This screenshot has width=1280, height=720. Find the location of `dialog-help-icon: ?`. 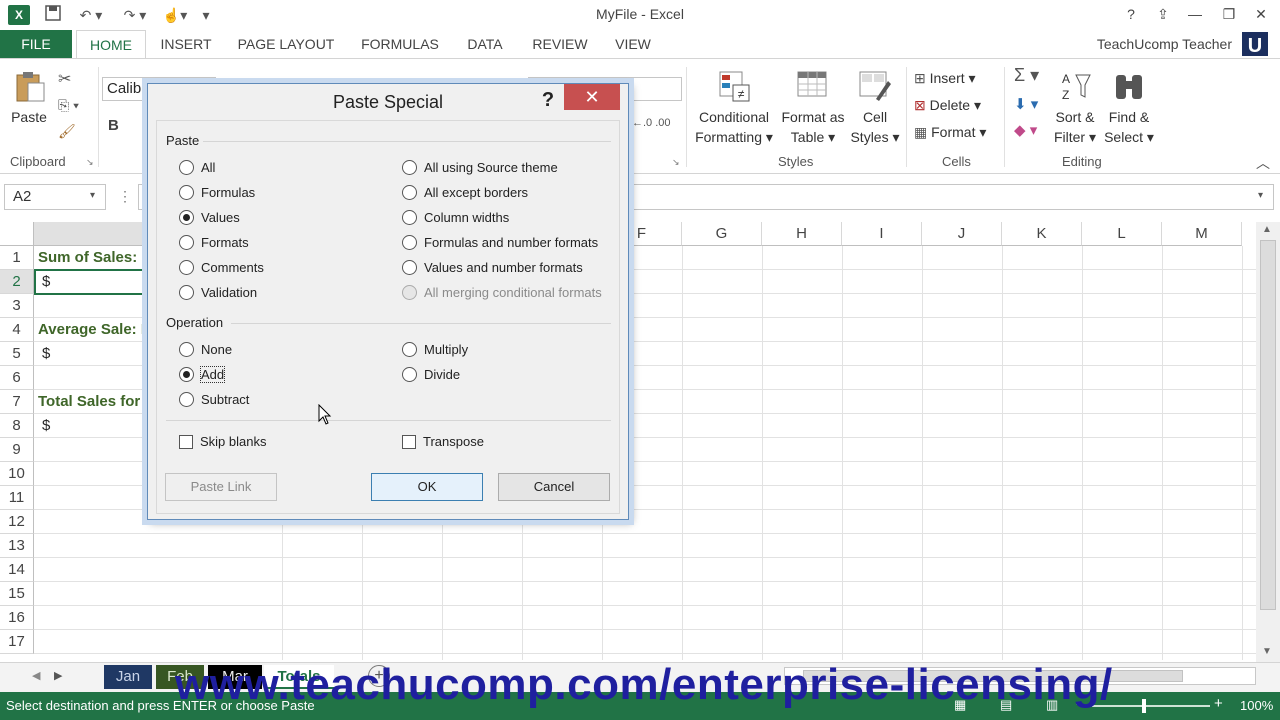

dialog-help-icon: ? is located at coordinates (548, 100).